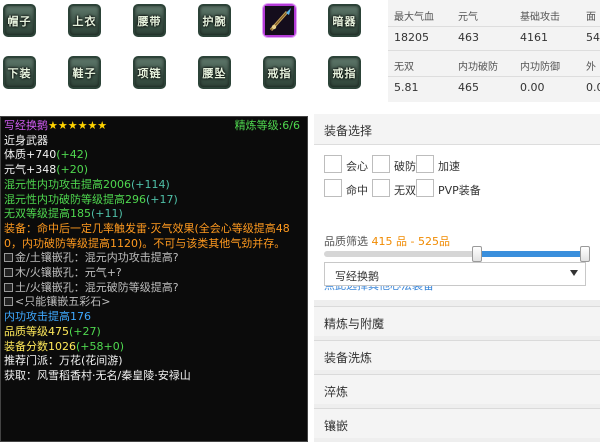 Image resolution: width=600 pixels, height=442 pixels. What do you see at coordinates (30, 170) in the screenshot?
I see `attr-spirit: 元气+348` at bounding box center [30, 170].